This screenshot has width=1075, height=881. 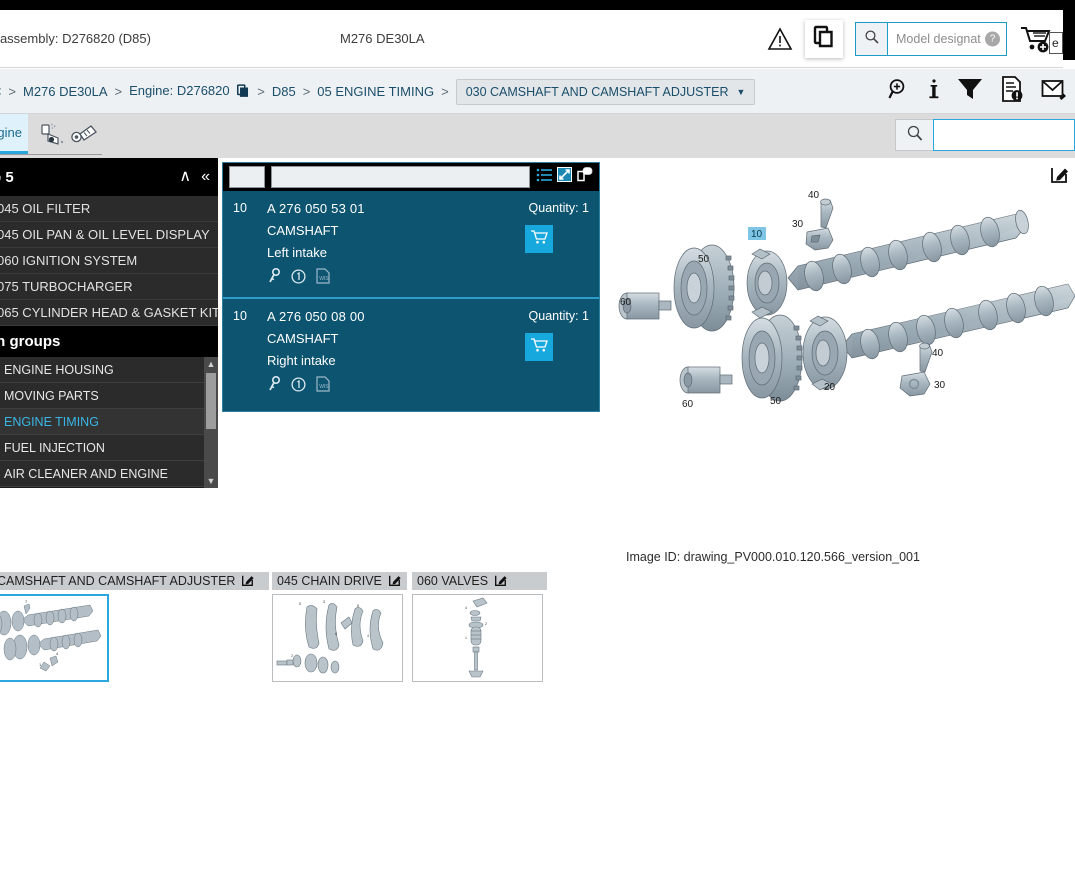 I want to click on sidebar-item-label: 045 OIL FILTER, so click(x=45, y=208).